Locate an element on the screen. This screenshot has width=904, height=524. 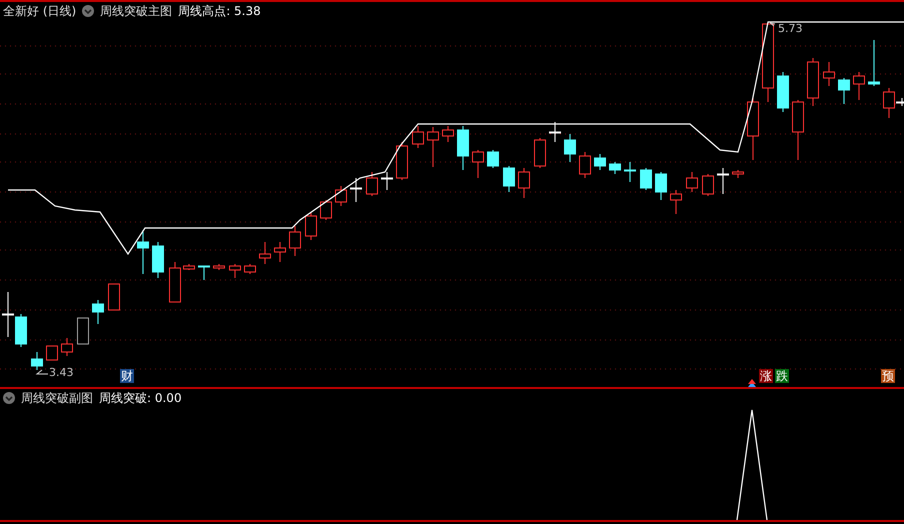
indicator-readout: 周线突破: 0.00 is located at coordinates (140, 398).